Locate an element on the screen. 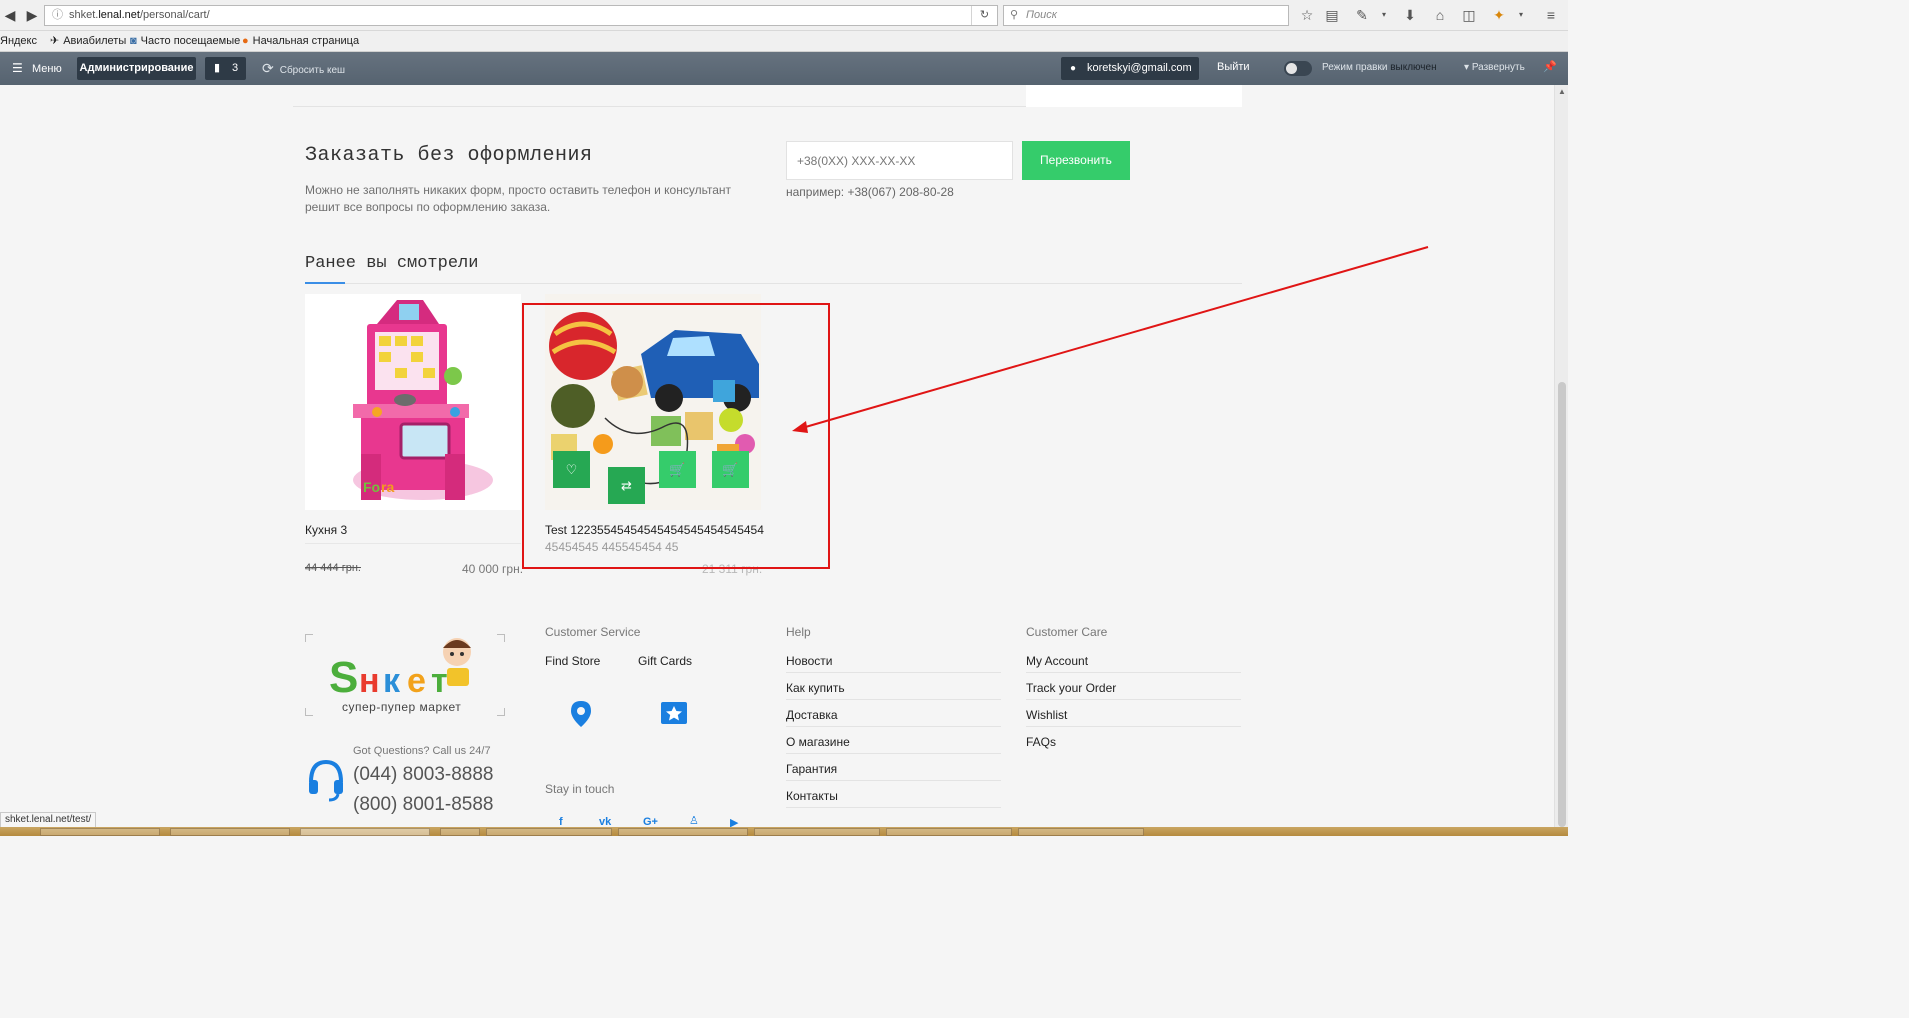  taskbar-item-active is located at coordinates (365, 832).